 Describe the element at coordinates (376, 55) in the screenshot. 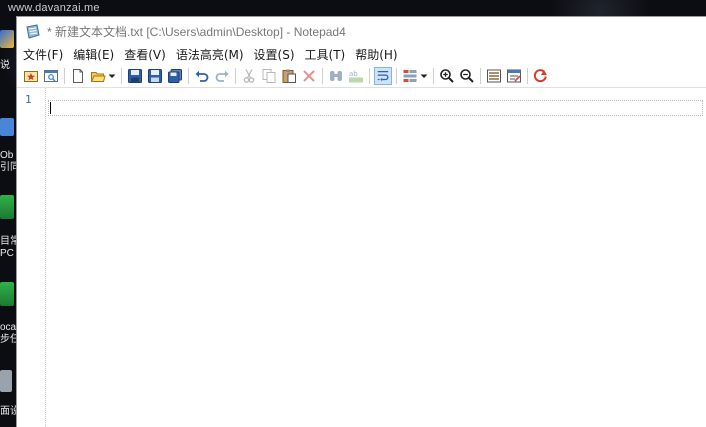

I see `menu-help: 帮助(H)` at that location.